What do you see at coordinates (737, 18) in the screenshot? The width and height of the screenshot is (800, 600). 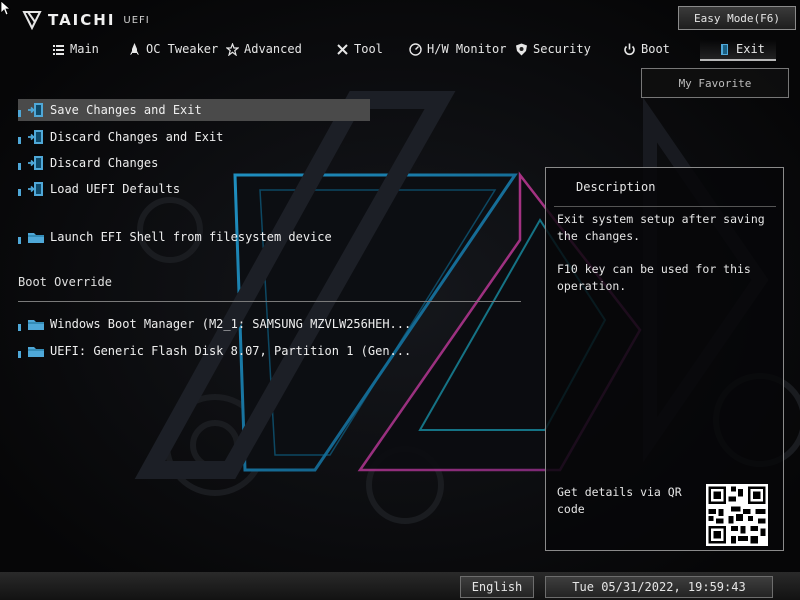 I see `easy-mode-button: Easy Mode(F6)` at bounding box center [737, 18].